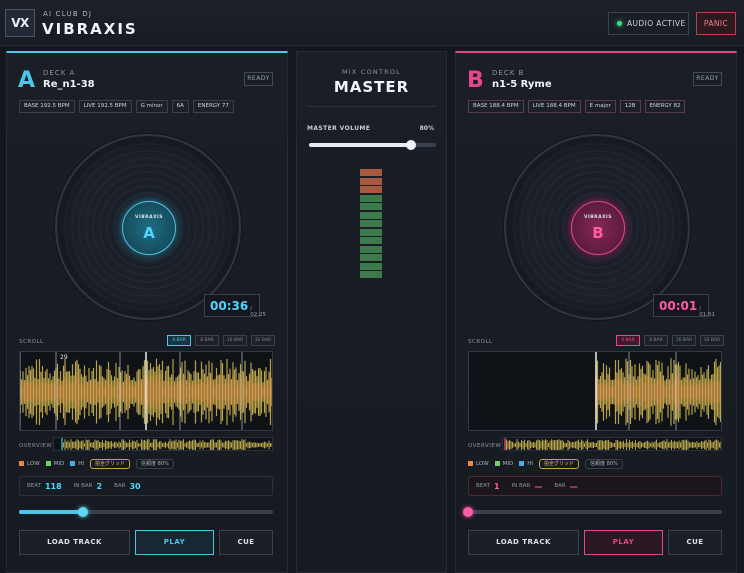 The height and width of the screenshot is (573, 744). I want to click on deck-a-bar-selector: 4 BAR 8 BAR 16 BAR 32 BAR, so click(221, 340).